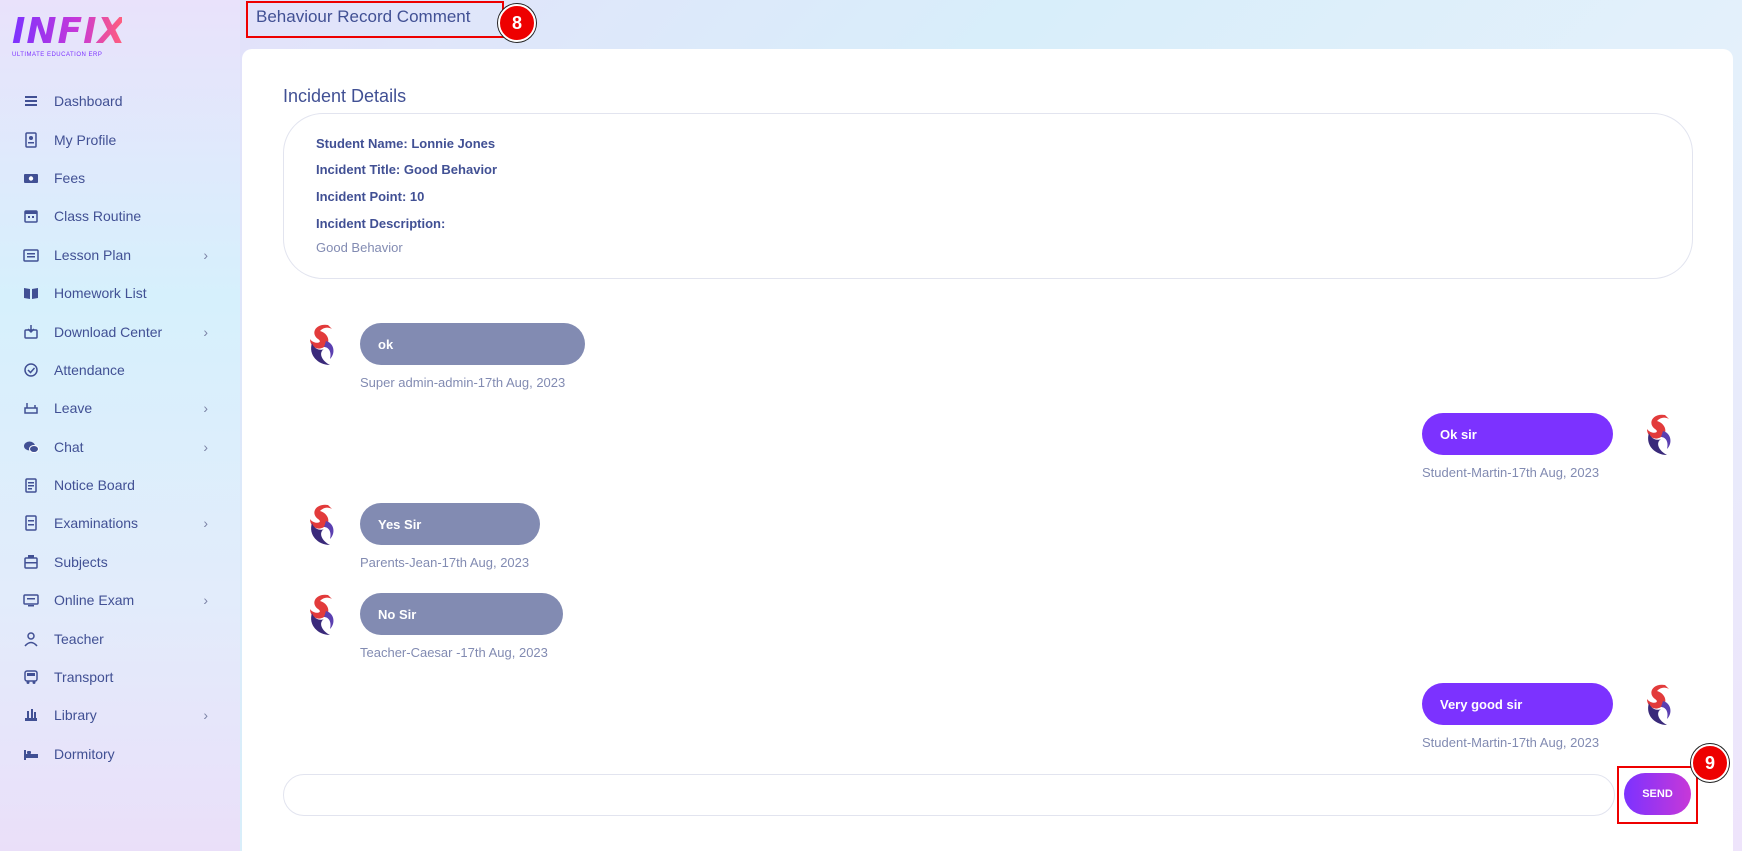 The width and height of the screenshot is (1742, 851). I want to click on sidebar-item-download-center: Download Center ›, so click(120, 331).